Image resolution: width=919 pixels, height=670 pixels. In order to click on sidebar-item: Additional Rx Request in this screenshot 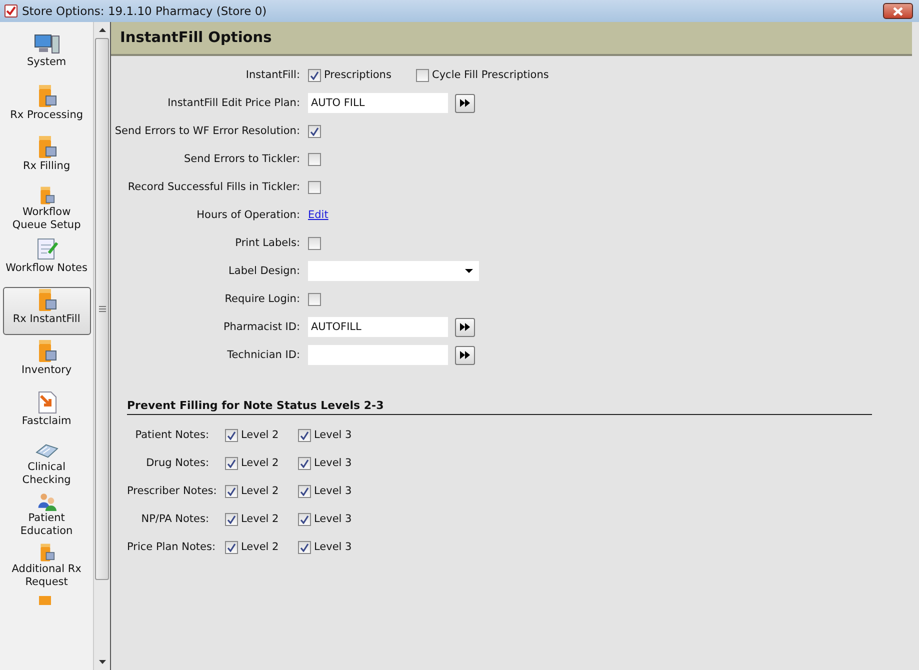, I will do `click(46, 566)`.